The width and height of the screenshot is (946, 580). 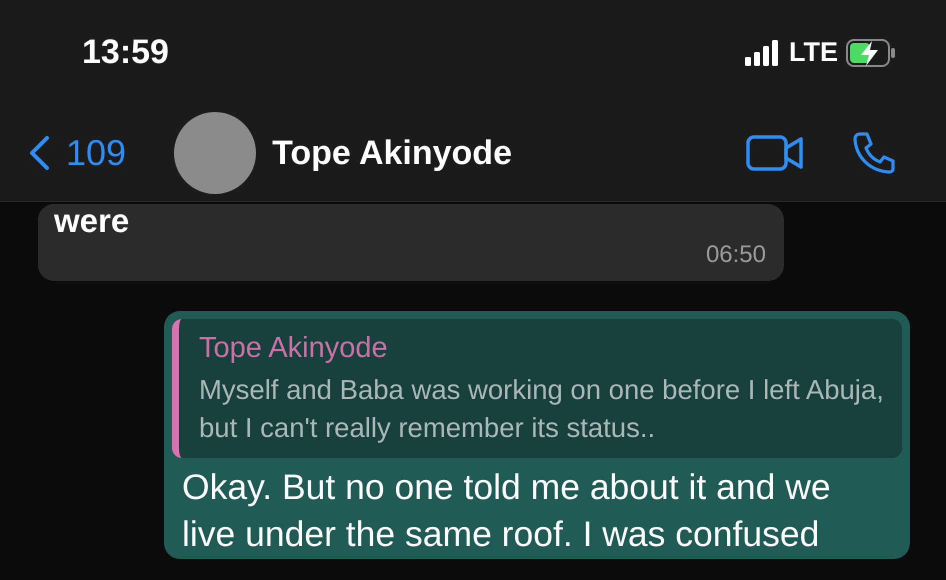 What do you see at coordinates (125, 52) in the screenshot?
I see `status-time: 13:59` at bounding box center [125, 52].